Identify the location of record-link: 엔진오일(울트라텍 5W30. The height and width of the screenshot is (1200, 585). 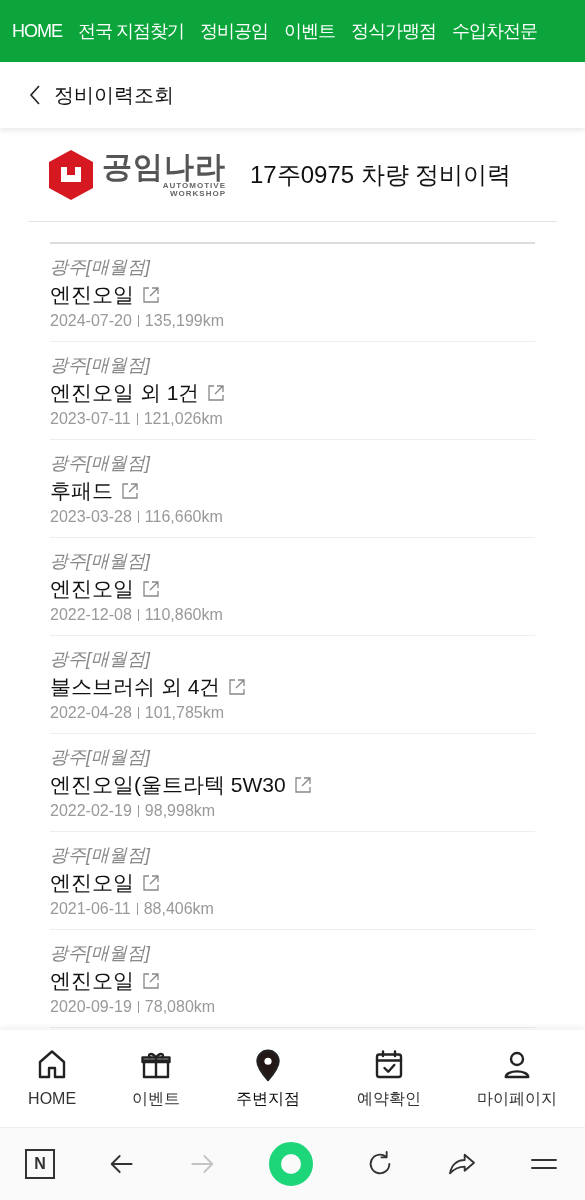
(292, 785).